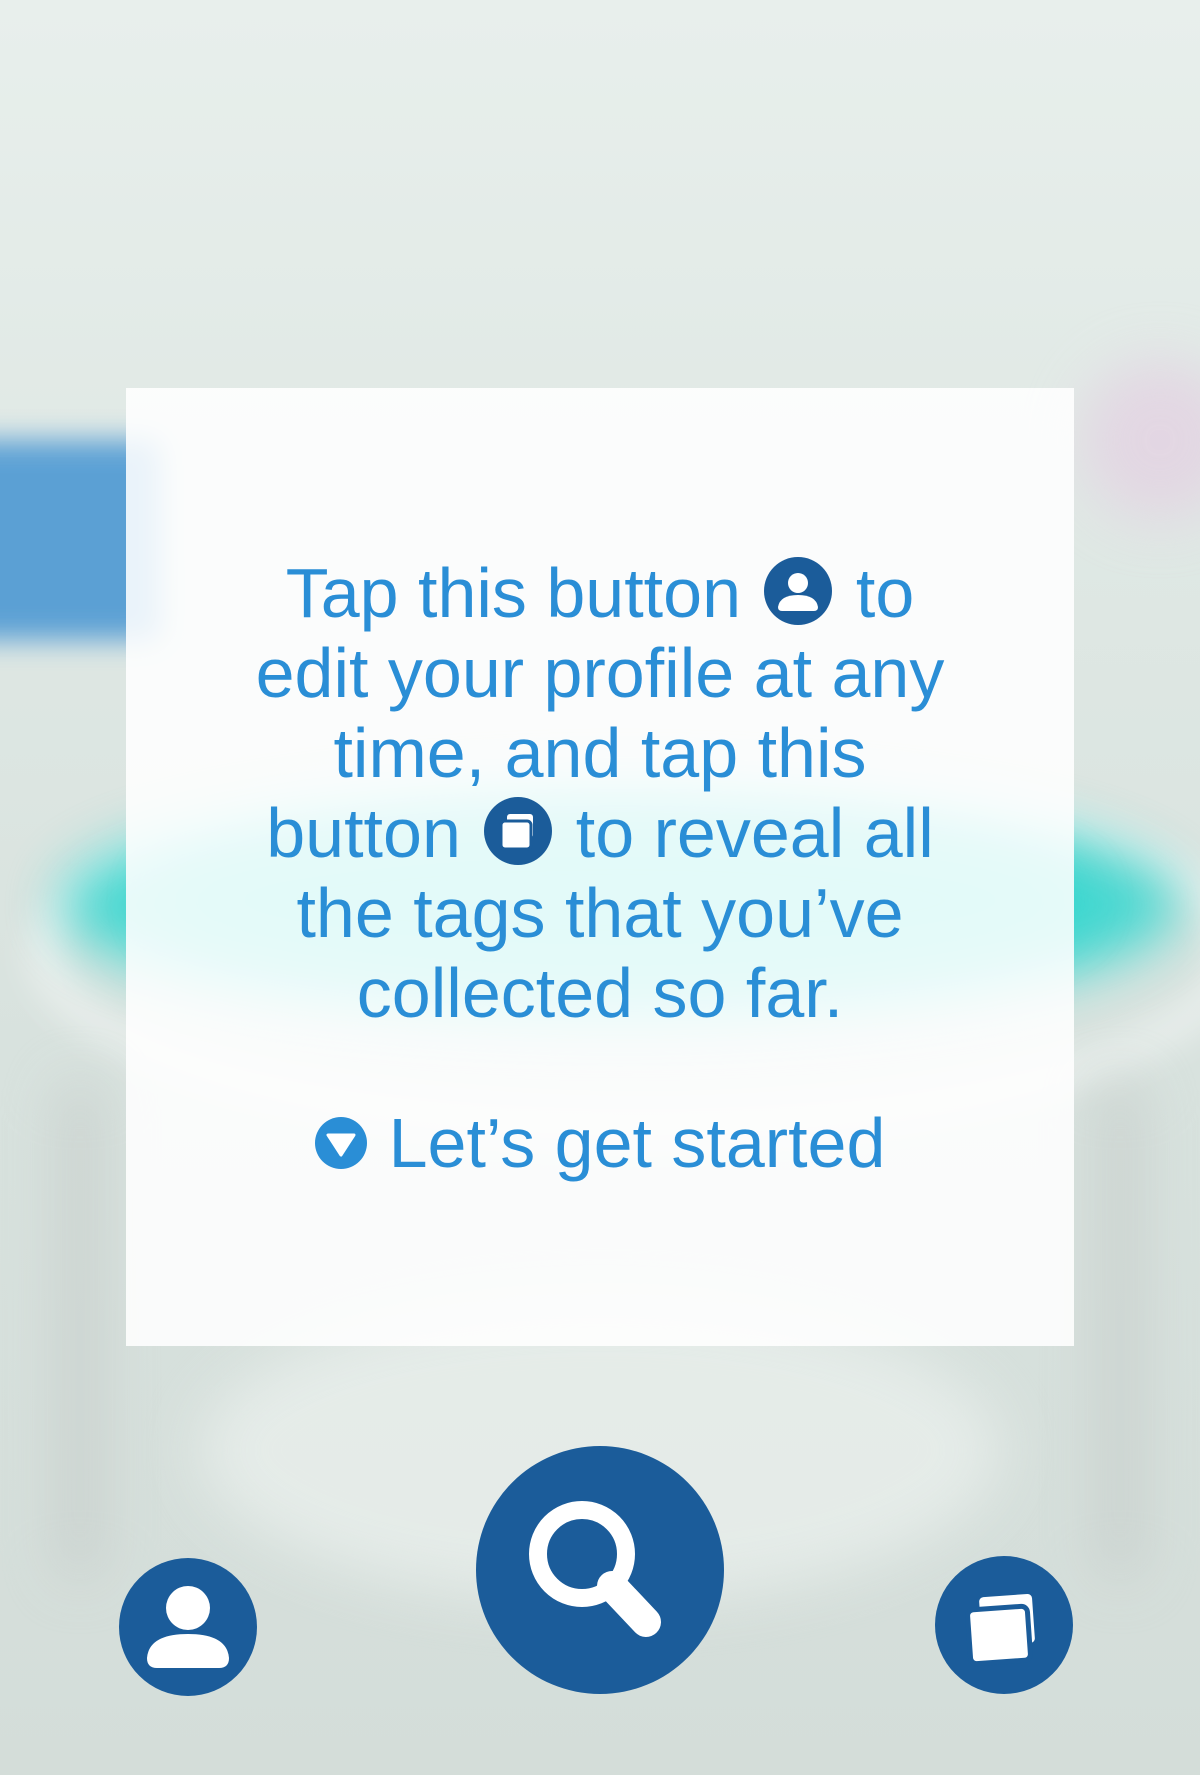 Image resolution: width=1200 pixels, height=1775 pixels. I want to click on message-line4-start: button, so click(363, 833).